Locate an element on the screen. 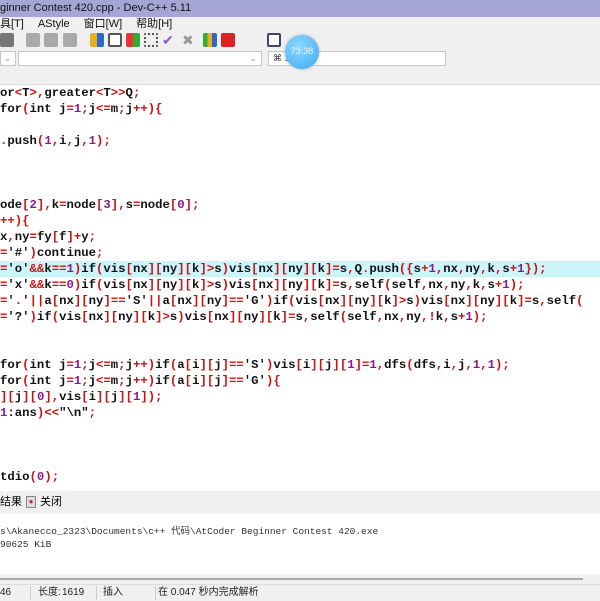 The width and height of the screenshot is (600, 601). status-length: 1619 is located at coordinates (73, 592).